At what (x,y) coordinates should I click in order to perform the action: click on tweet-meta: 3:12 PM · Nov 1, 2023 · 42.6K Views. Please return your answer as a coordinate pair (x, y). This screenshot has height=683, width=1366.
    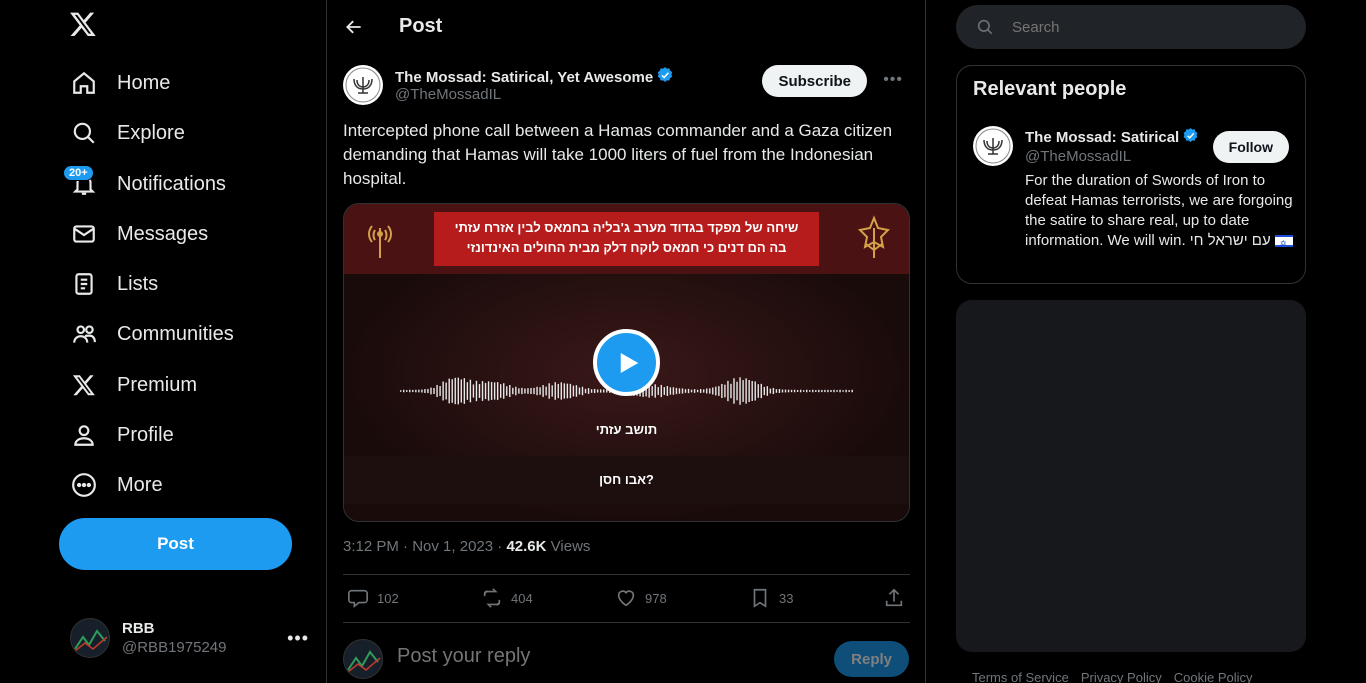
    Looking at the image, I should click on (467, 546).